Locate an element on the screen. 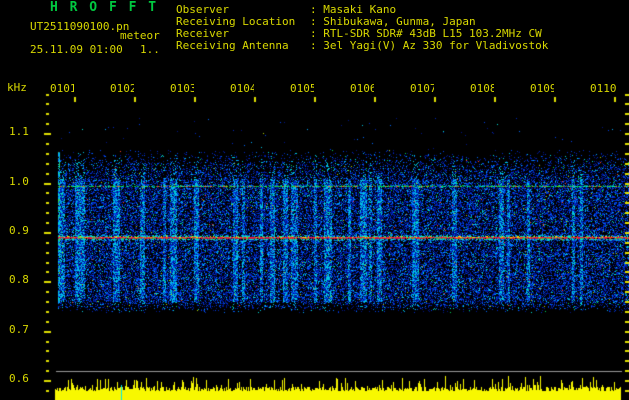 The height and width of the screenshot is (400, 629). app-title: H R O F F T is located at coordinates (104, 7).